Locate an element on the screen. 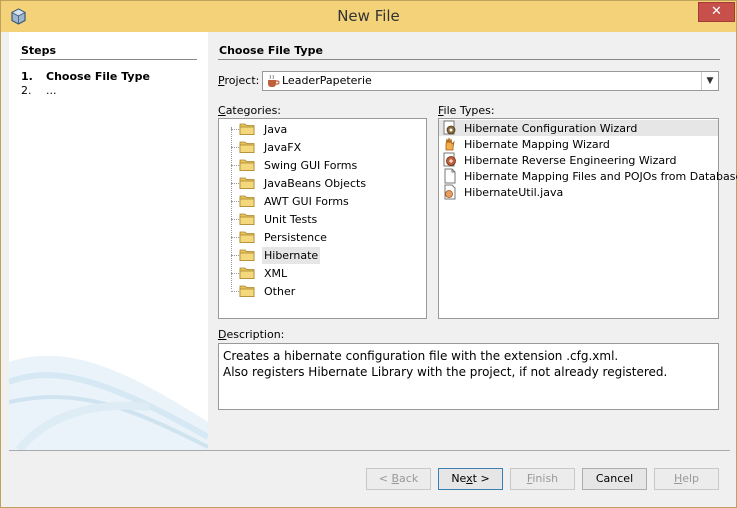  category-label: Swing GUI Forms is located at coordinates (311, 165).